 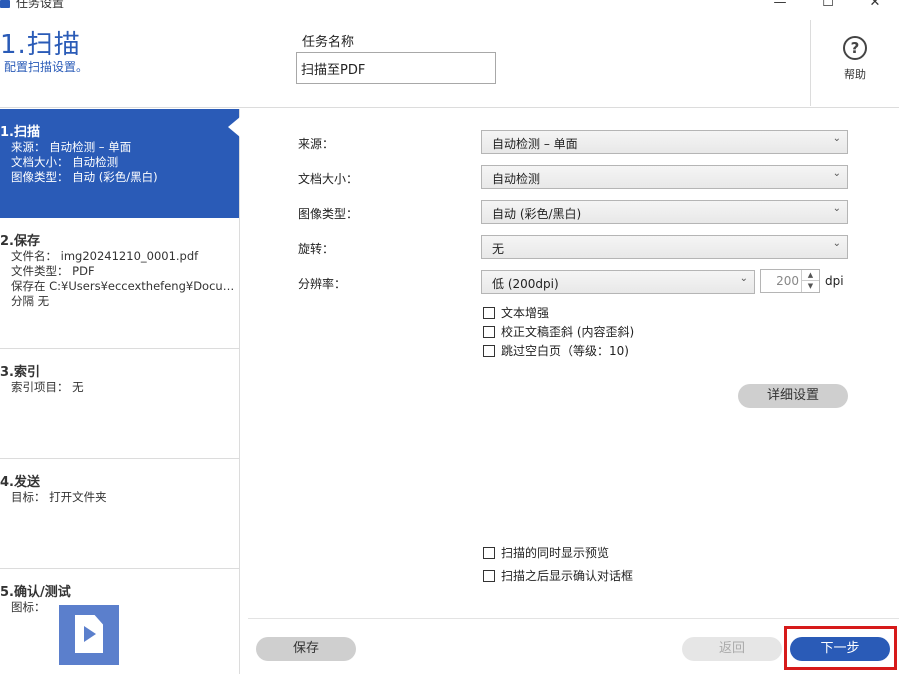 I want to click on sidebar-item-title: 4.发送, so click(x=20, y=482).